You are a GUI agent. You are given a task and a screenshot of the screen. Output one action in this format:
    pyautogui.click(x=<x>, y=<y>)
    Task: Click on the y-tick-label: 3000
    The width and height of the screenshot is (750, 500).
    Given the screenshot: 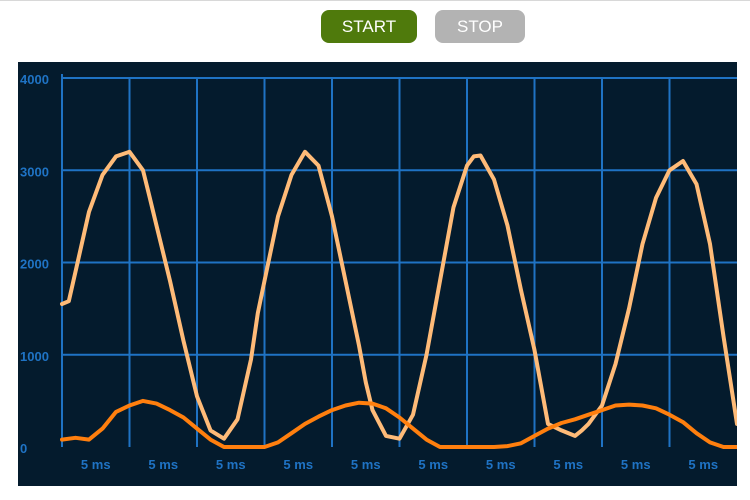 What is the action you would take?
    pyautogui.click(x=34, y=171)
    